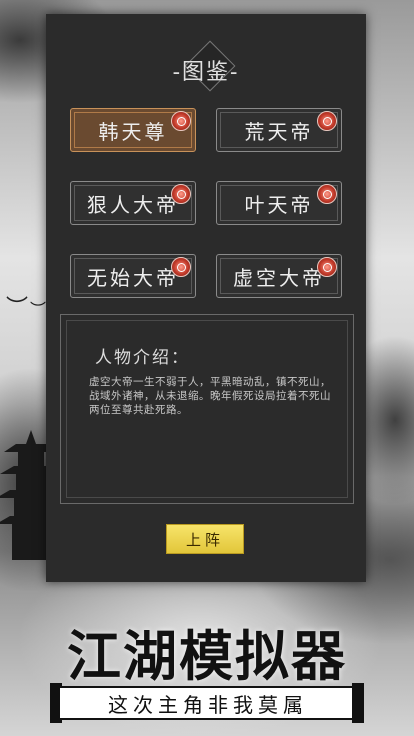  What do you see at coordinates (208, 703) in the screenshot?
I see `tagline-banner: 这次主角非我莫属` at bounding box center [208, 703].